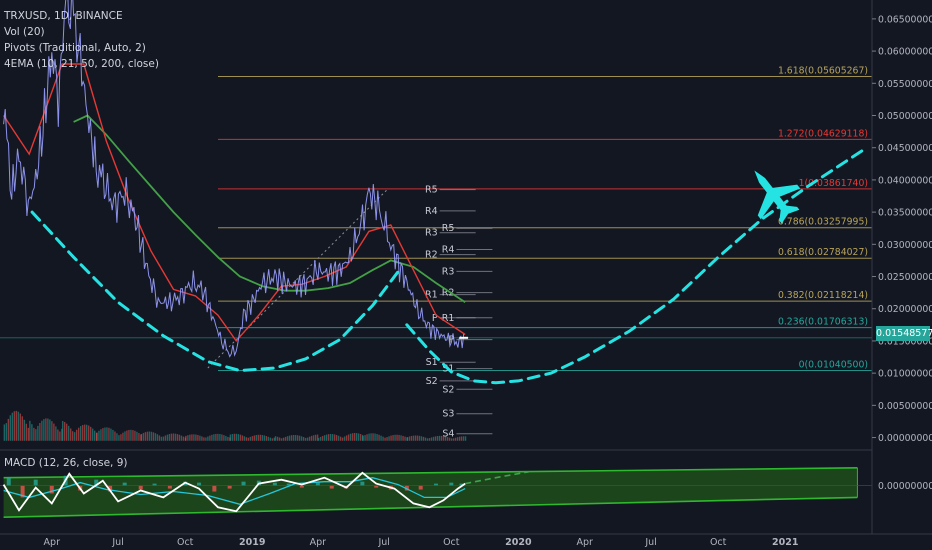  Describe the element at coordinates (905, 309) in the screenshot. I see `y-tick-label: 0.02000000` at that location.